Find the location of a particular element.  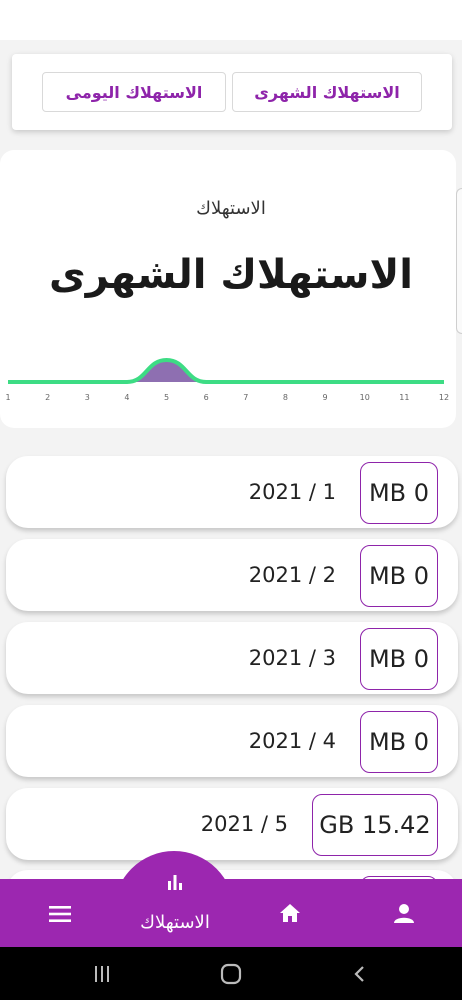

x-tick-label: 3 is located at coordinates (87, 397).